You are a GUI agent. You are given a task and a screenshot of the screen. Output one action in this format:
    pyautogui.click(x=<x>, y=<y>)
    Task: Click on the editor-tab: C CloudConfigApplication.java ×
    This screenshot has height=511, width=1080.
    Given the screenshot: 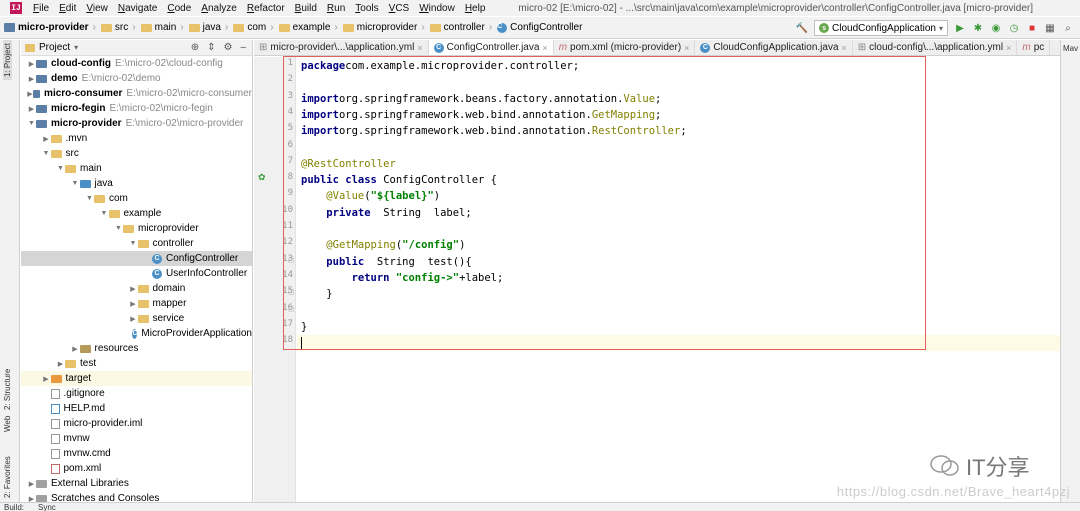 What is the action you would take?
    pyautogui.click(x=774, y=47)
    